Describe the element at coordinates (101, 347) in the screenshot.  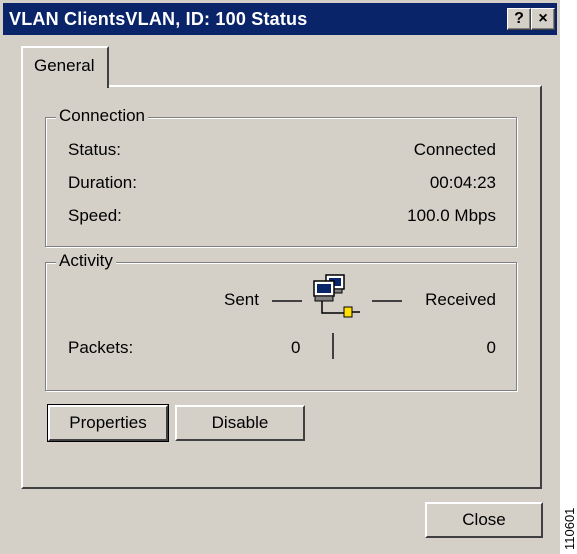
I see `packets-label: Packets:` at that location.